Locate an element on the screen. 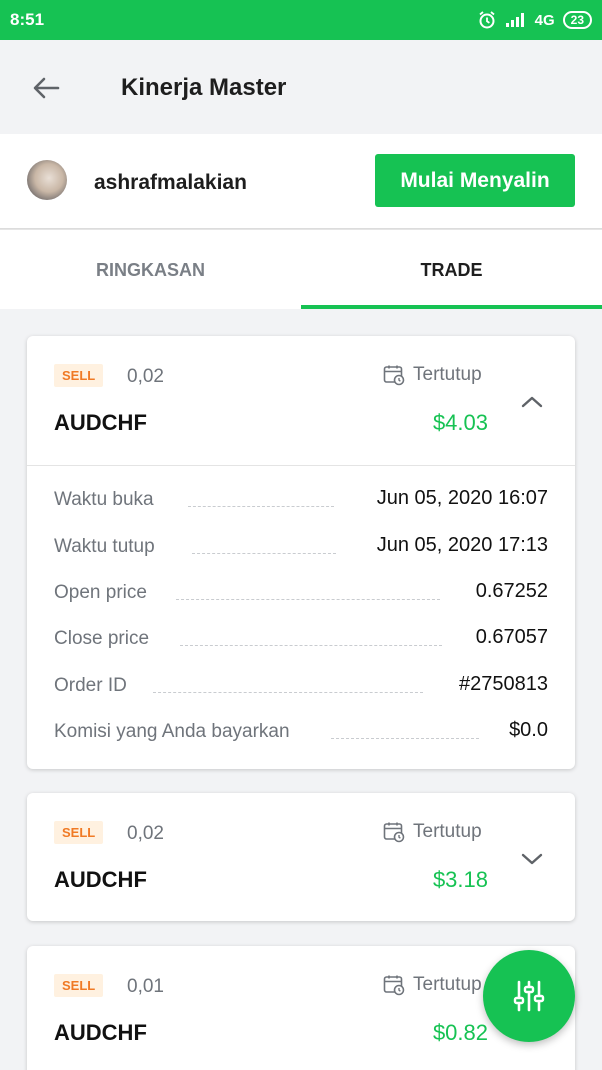 Image resolution: width=602 pixels, height=1070 pixels. divider is located at coordinates (301, 465).